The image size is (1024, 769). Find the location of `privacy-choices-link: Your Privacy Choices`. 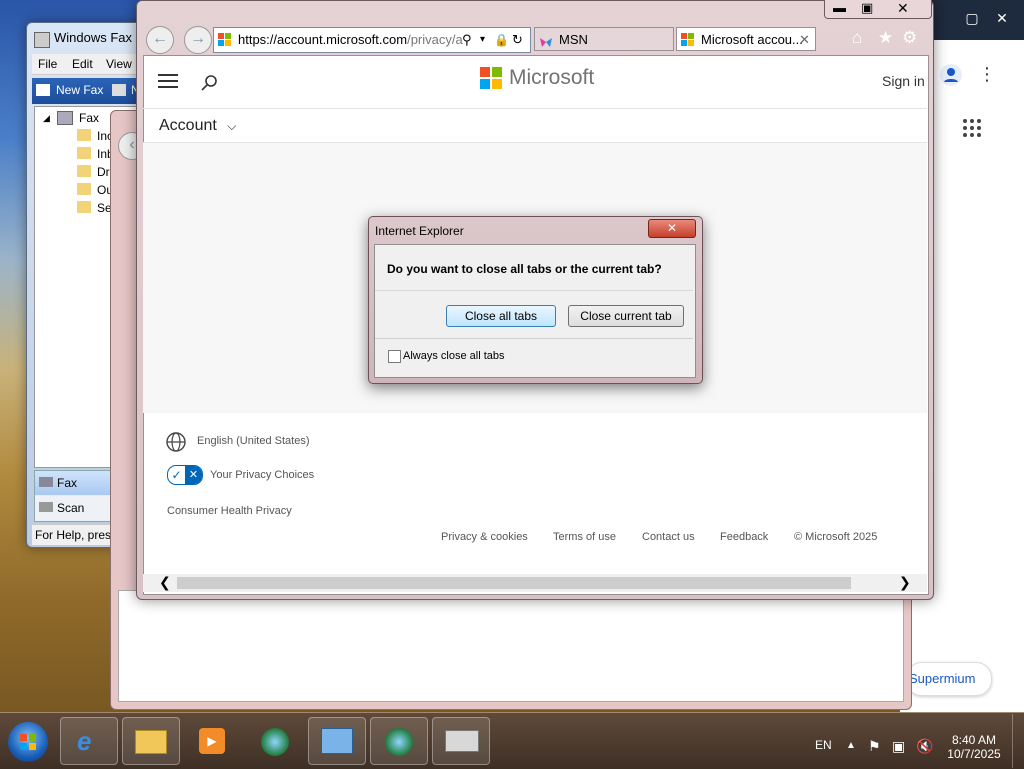

privacy-choices-link: Your Privacy Choices is located at coordinates (262, 475).